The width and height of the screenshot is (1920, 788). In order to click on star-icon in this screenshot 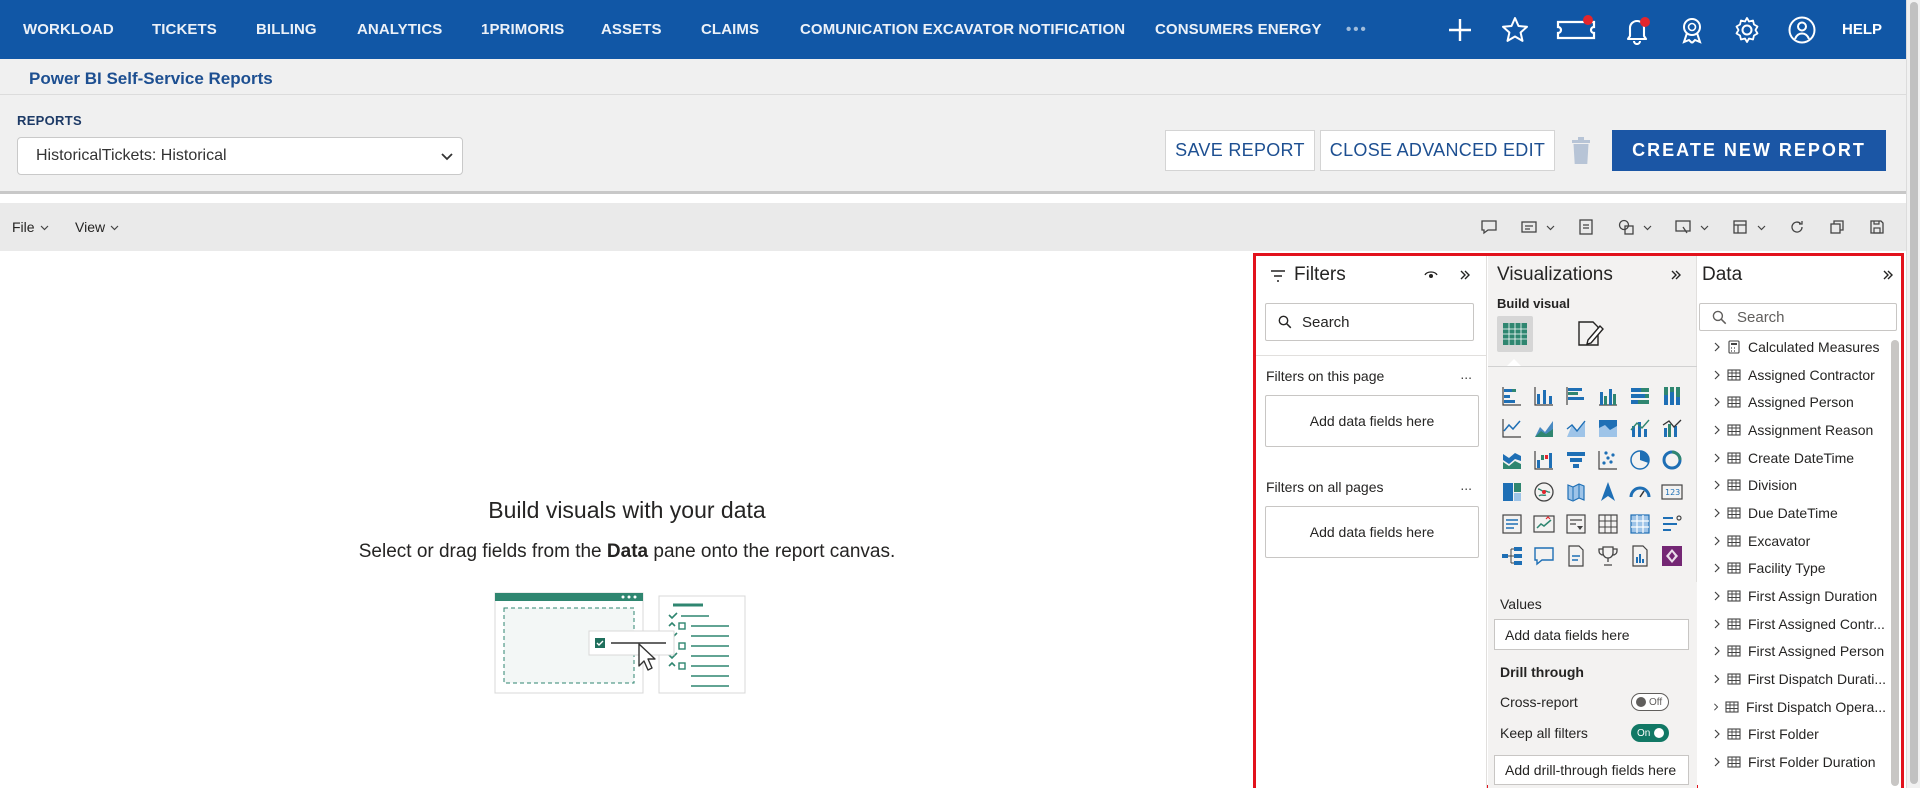, I will do `click(1515, 30)`.